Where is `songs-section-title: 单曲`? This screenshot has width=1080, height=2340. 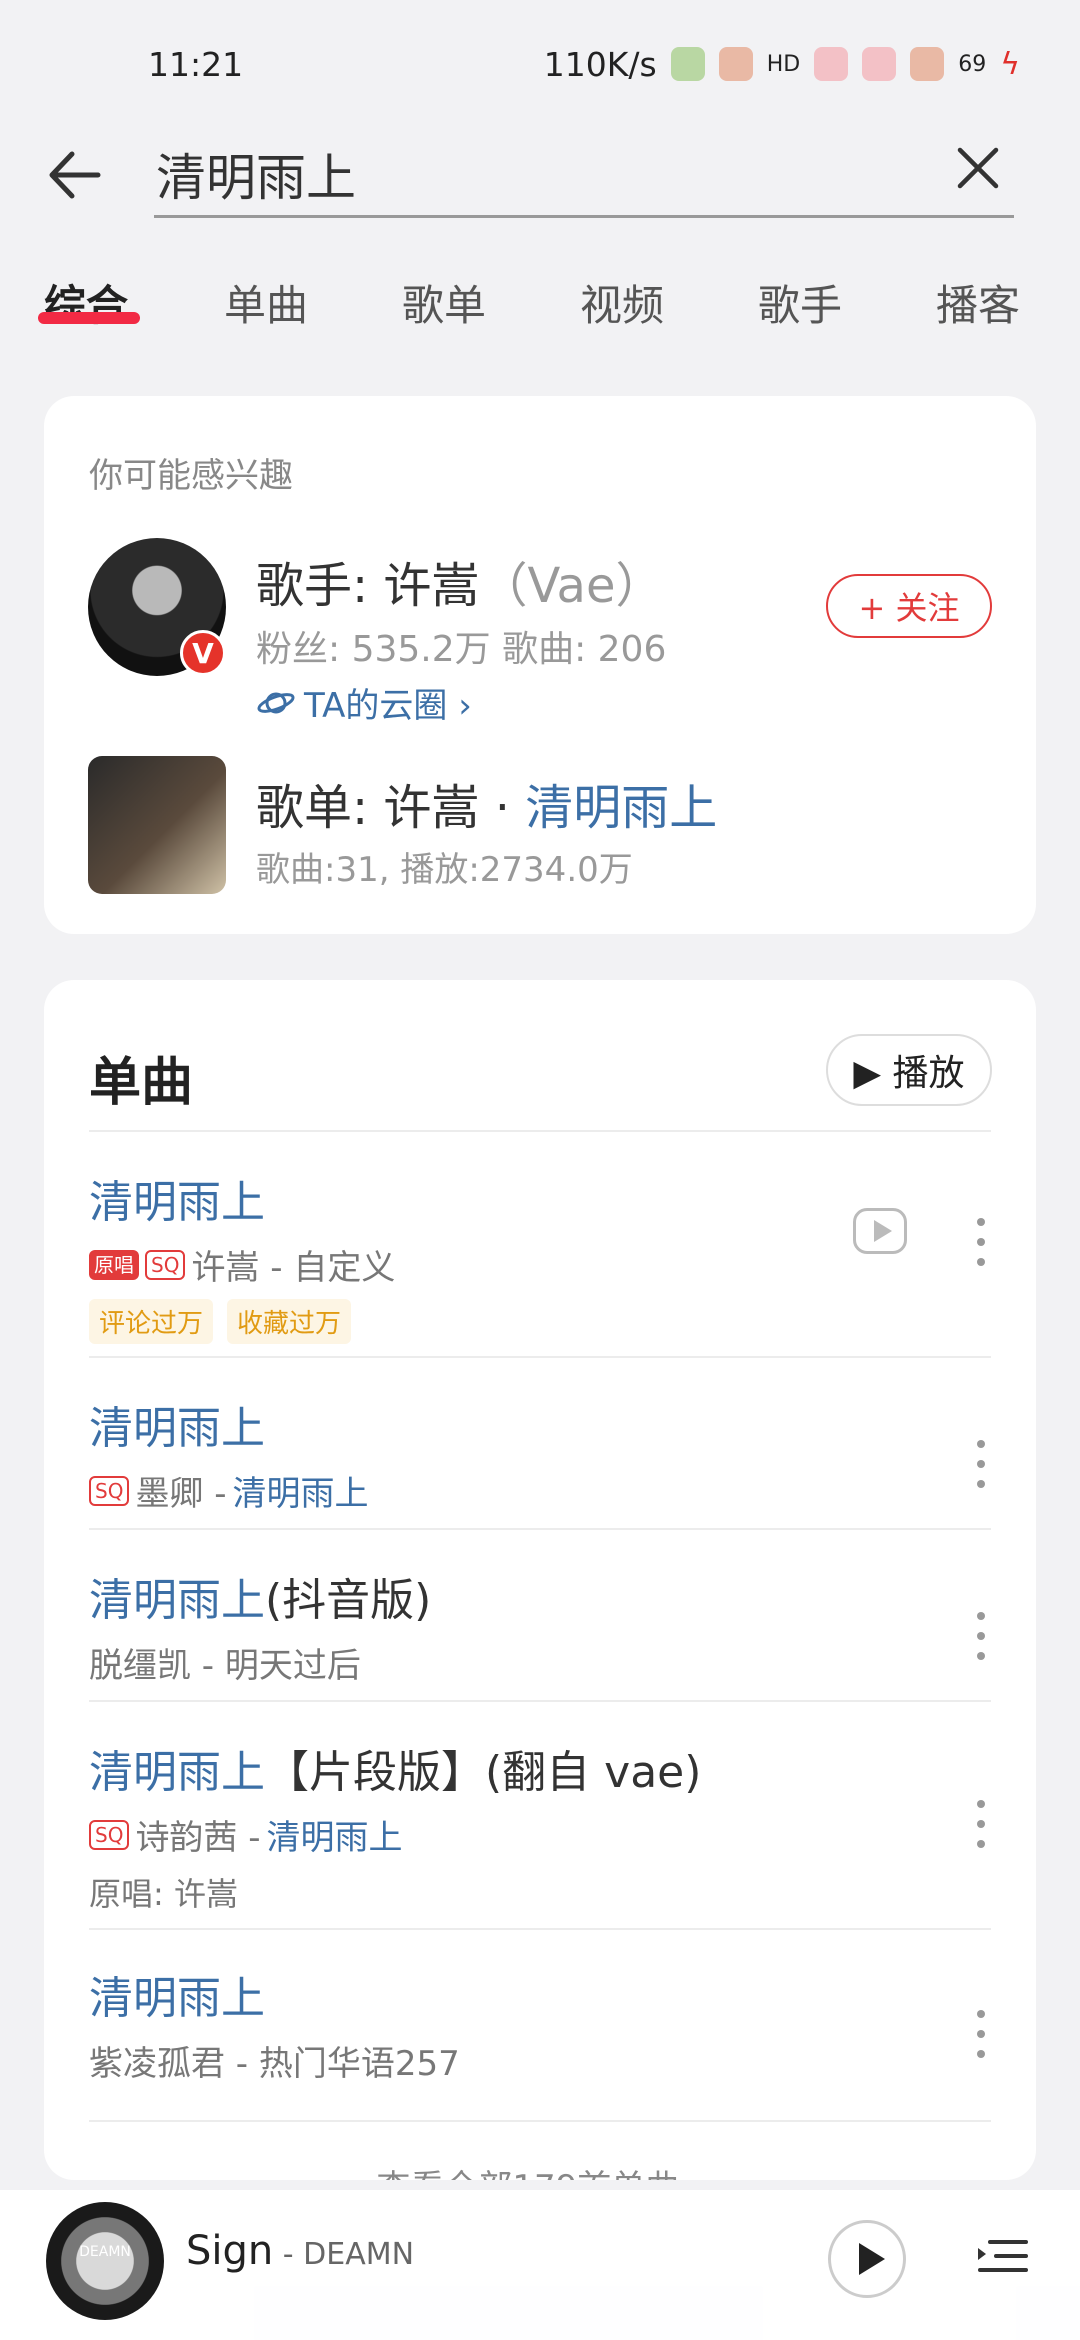 songs-section-title: 单曲 is located at coordinates (141, 1083).